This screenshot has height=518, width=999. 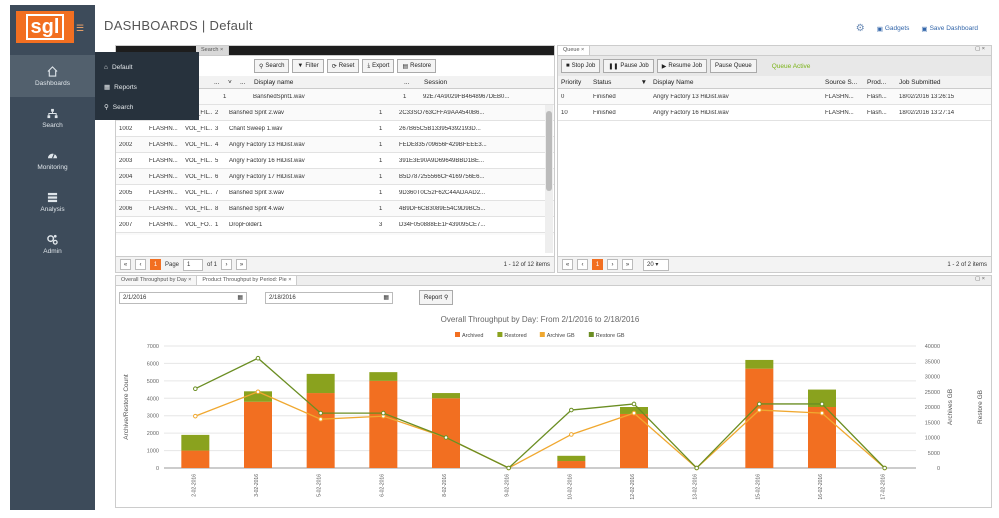 I want to click on y-tick-label: 3000, so click(x=153, y=417).